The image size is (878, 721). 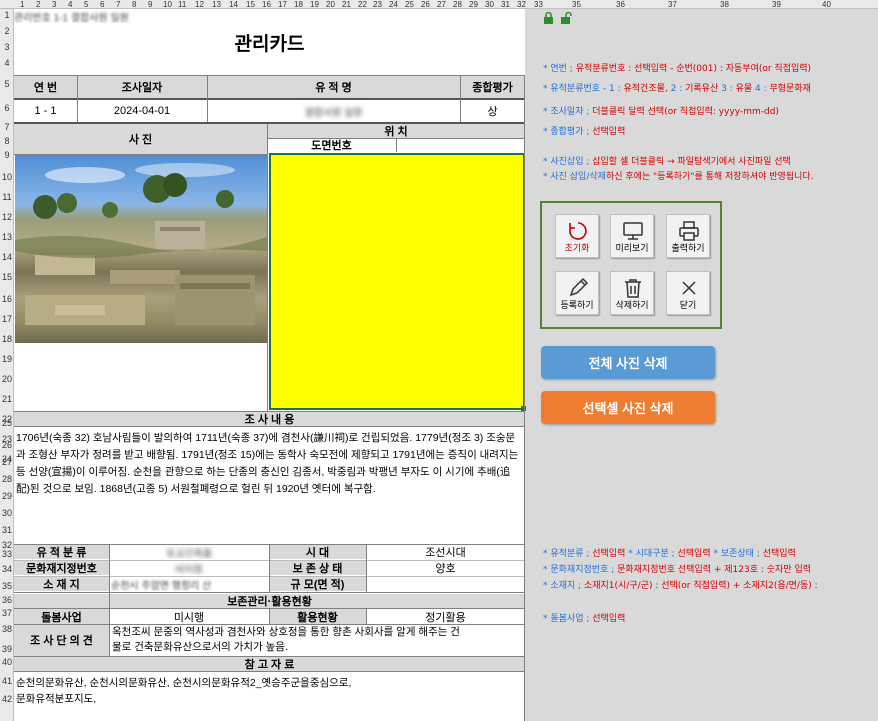 What do you see at coordinates (445, 568) in the screenshot?
I see `value-condition: 양호` at bounding box center [445, 568].